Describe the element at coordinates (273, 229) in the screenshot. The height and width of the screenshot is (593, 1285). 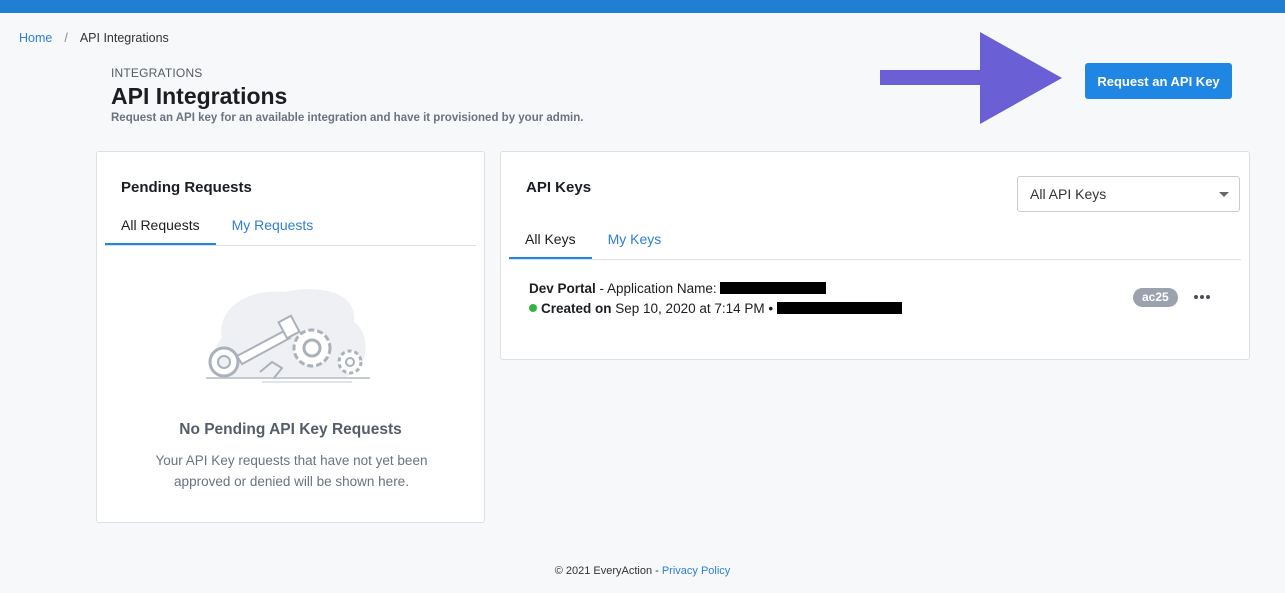
I see `tab-my-requests: My Requests` at that location.